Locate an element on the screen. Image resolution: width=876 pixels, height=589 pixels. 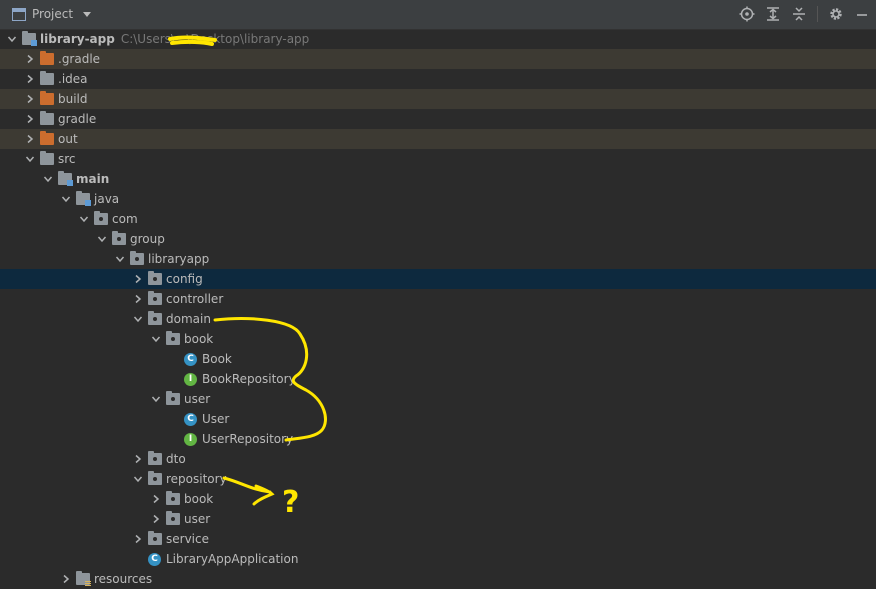
tree-row-dto: dto is located at coordinates (438, 459).